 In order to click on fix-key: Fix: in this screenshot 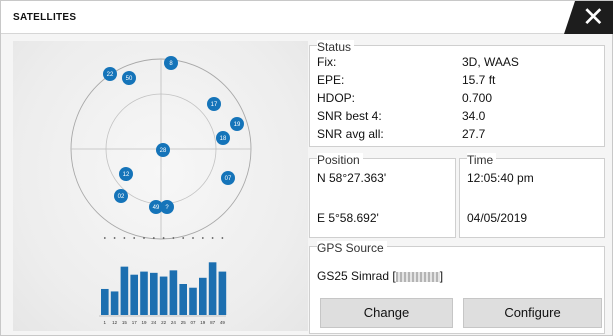, I will do `click(327, 62)`.